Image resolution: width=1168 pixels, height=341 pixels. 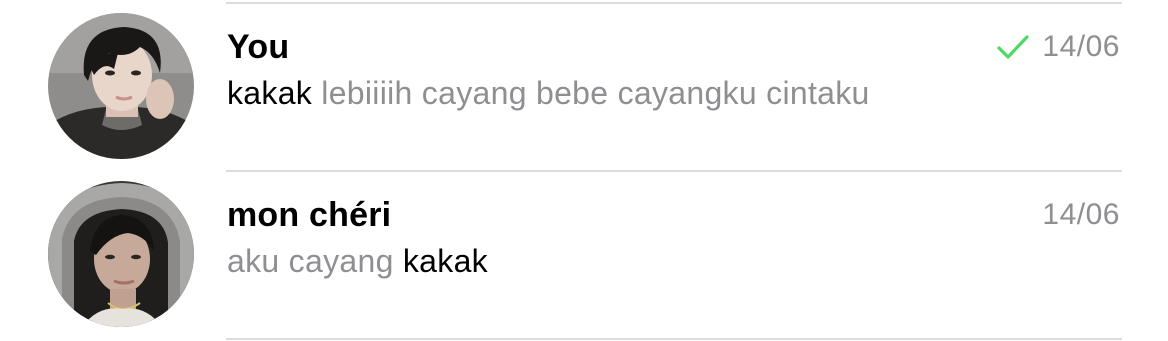 What do you see at coordinates (258, 47) in the screenshot?
I see `chat-name: You` at bounding box center [258, 47].